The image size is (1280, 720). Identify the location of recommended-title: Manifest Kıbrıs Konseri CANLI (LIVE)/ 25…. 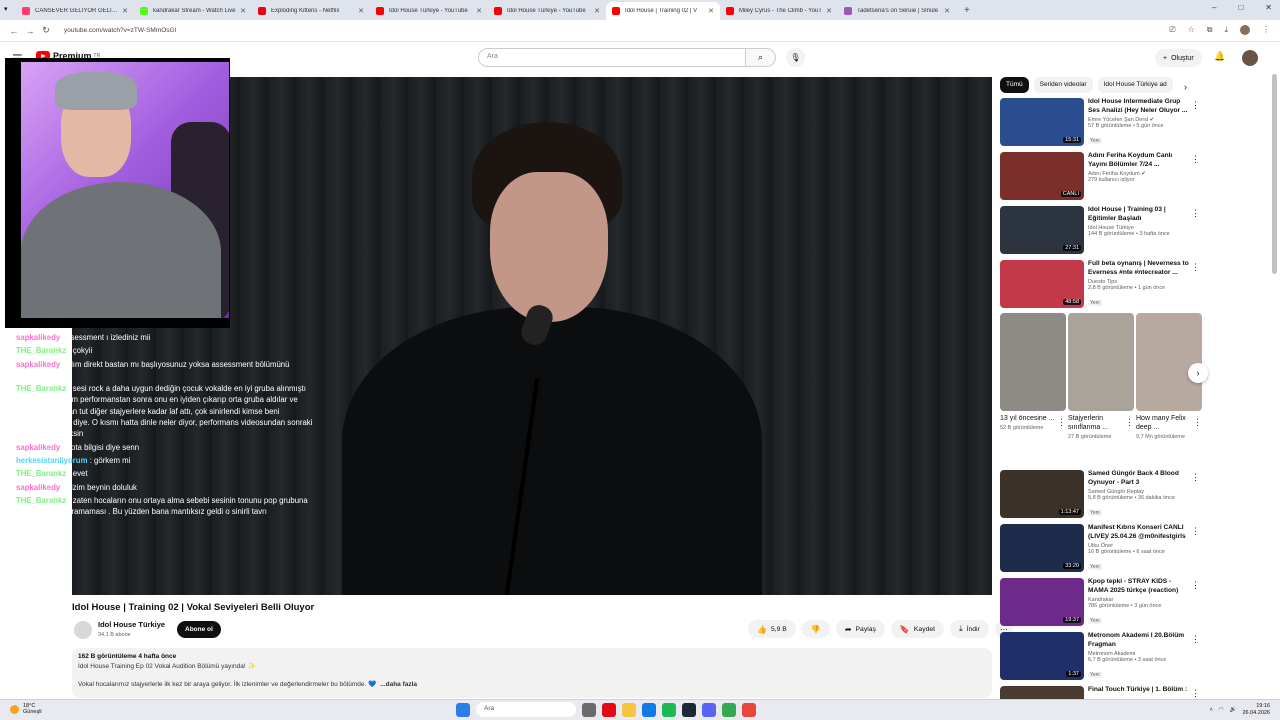
(1140, 532).